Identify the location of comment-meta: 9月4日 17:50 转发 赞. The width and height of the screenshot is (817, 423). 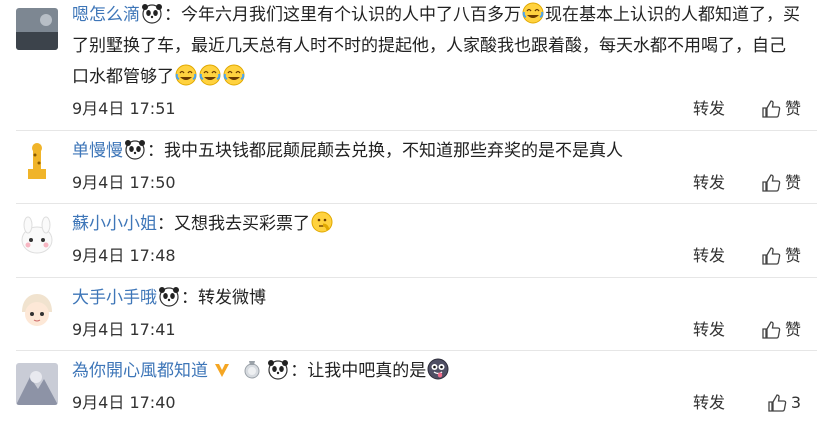
(436, 183).